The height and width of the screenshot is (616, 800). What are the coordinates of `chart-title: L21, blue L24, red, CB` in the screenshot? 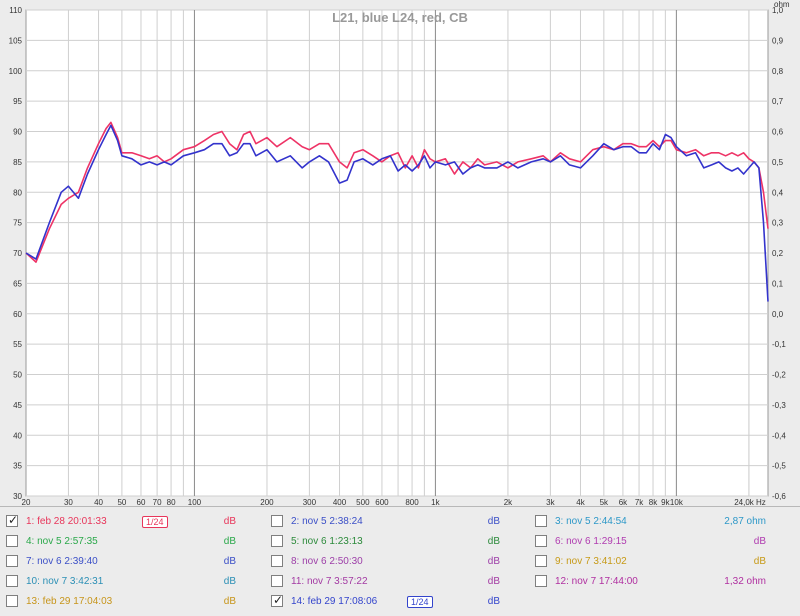 It's located at (400, 17).